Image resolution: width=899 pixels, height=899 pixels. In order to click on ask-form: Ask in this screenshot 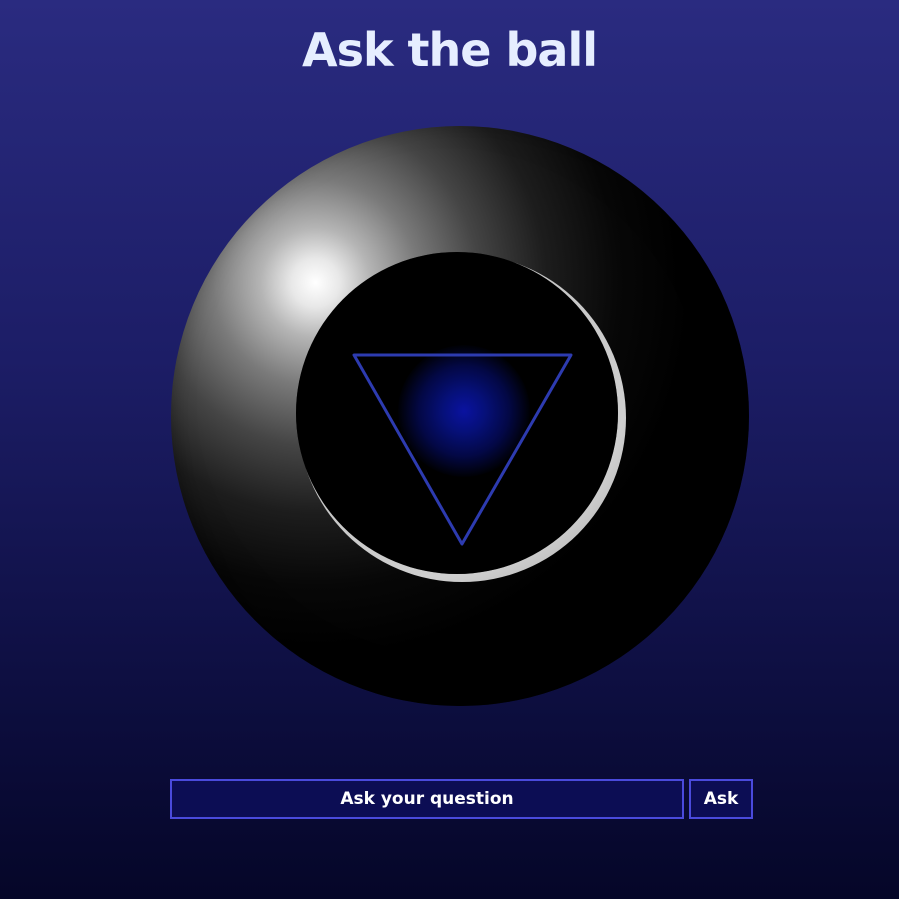, I will do `click(461, 799)`.